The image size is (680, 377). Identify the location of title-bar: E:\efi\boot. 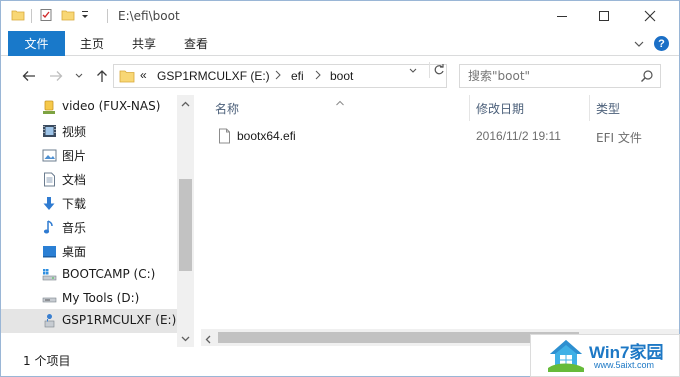
(340, 16).